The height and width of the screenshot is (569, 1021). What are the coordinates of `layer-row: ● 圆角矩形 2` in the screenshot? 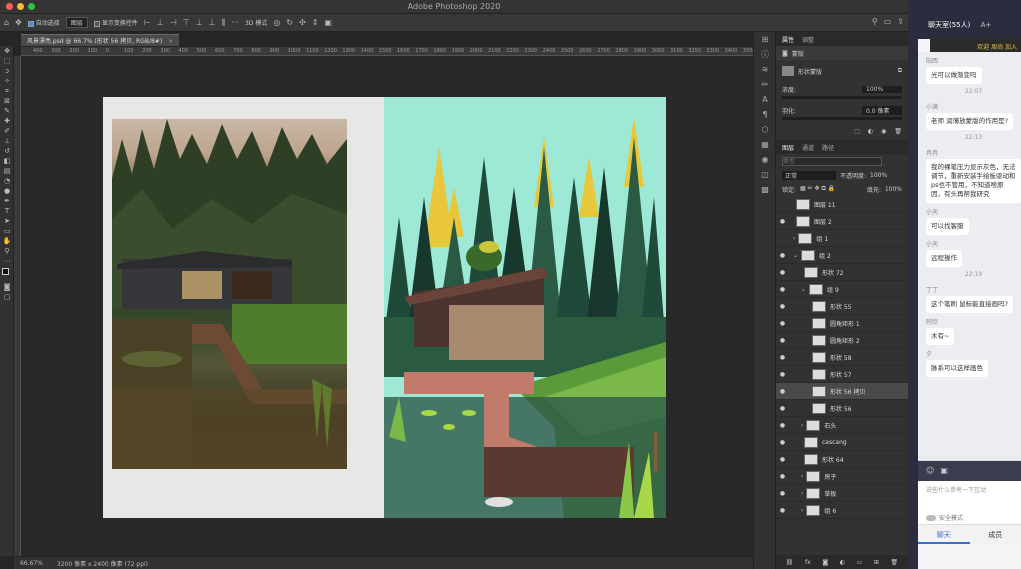 It's located at (842, 340).